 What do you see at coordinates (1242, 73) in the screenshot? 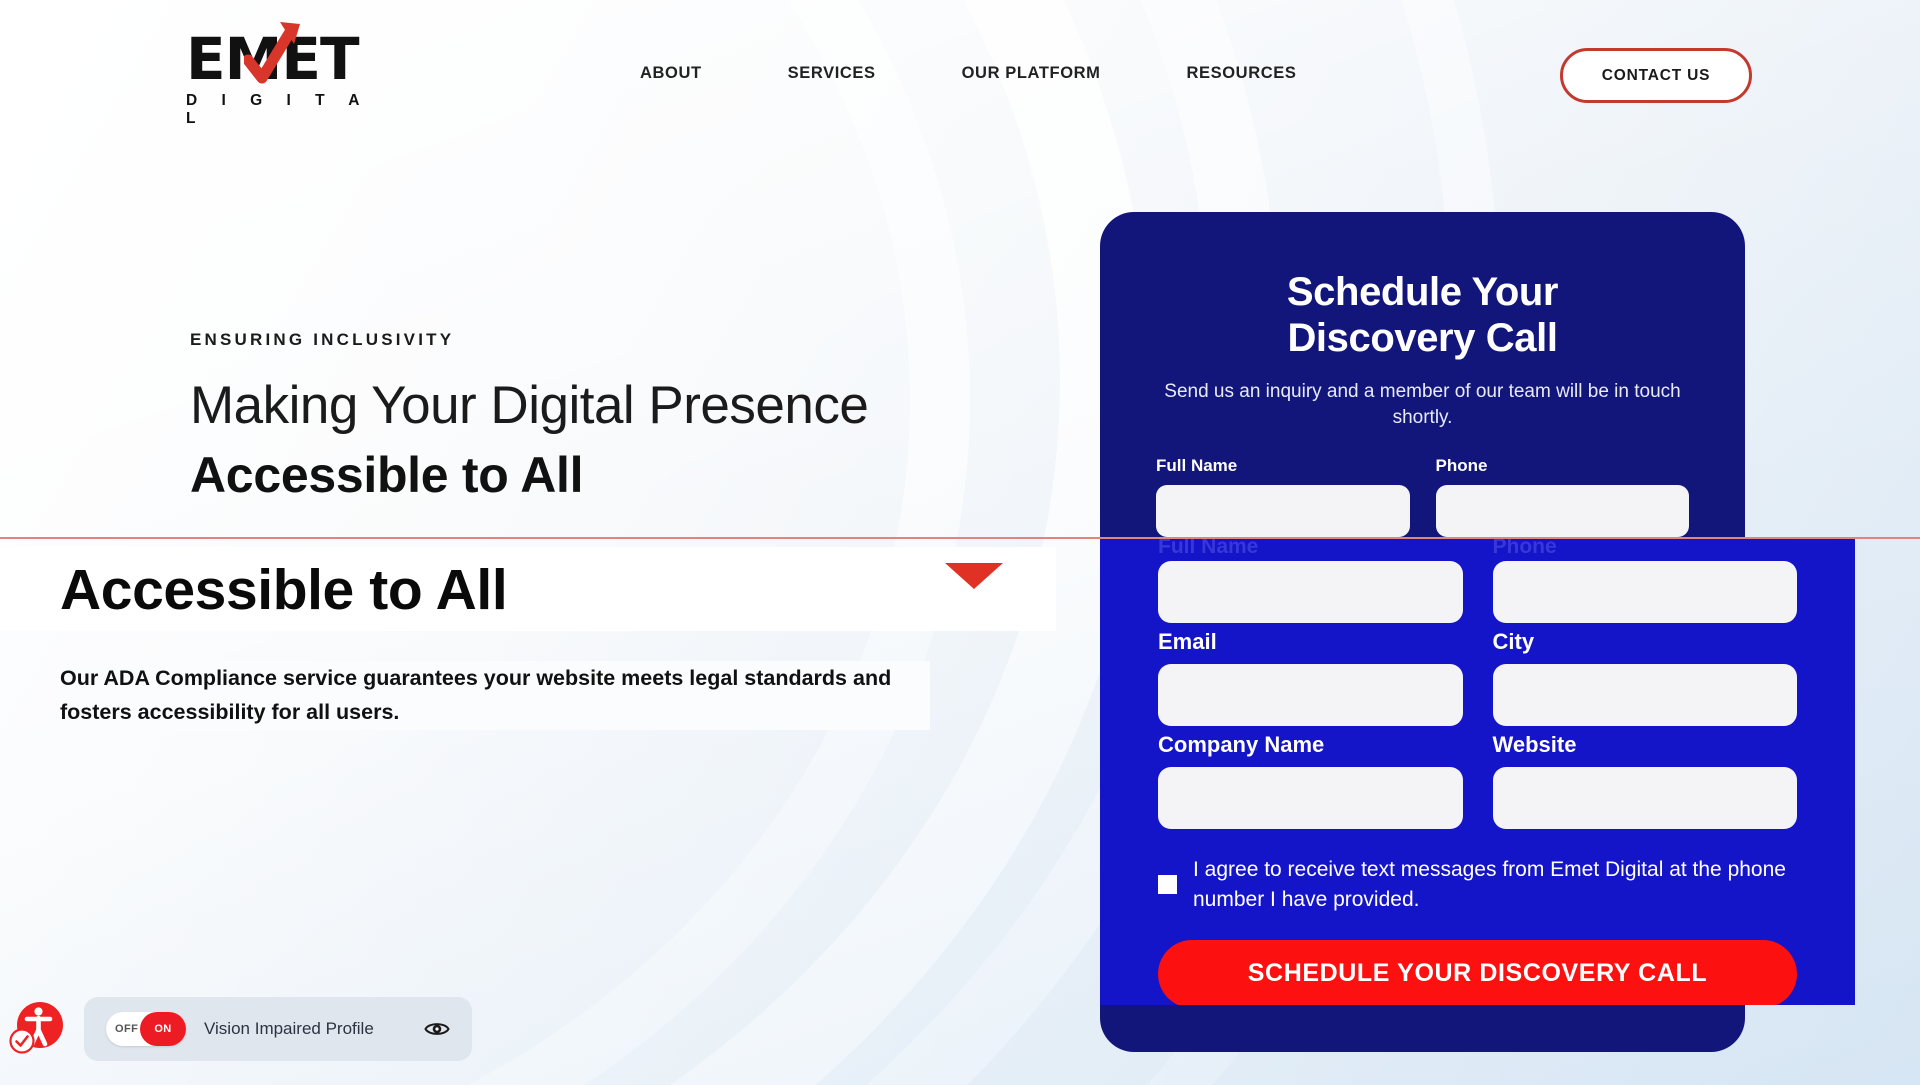
I see `nav-item-resources: RESOURCES` at bounding box center [1242, 73].